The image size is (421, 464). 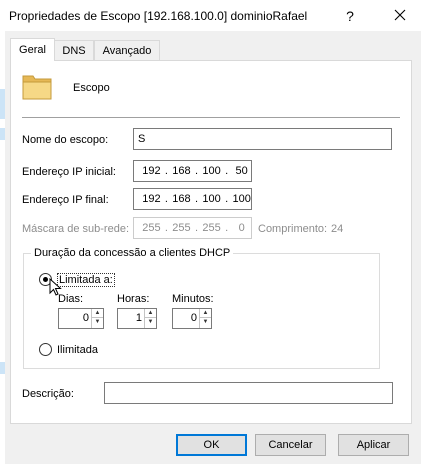 What do you see at coordinates (127, 50) in the screenshot?
I see `tab-avancado: Avançado` at bounding box center [127, 50].